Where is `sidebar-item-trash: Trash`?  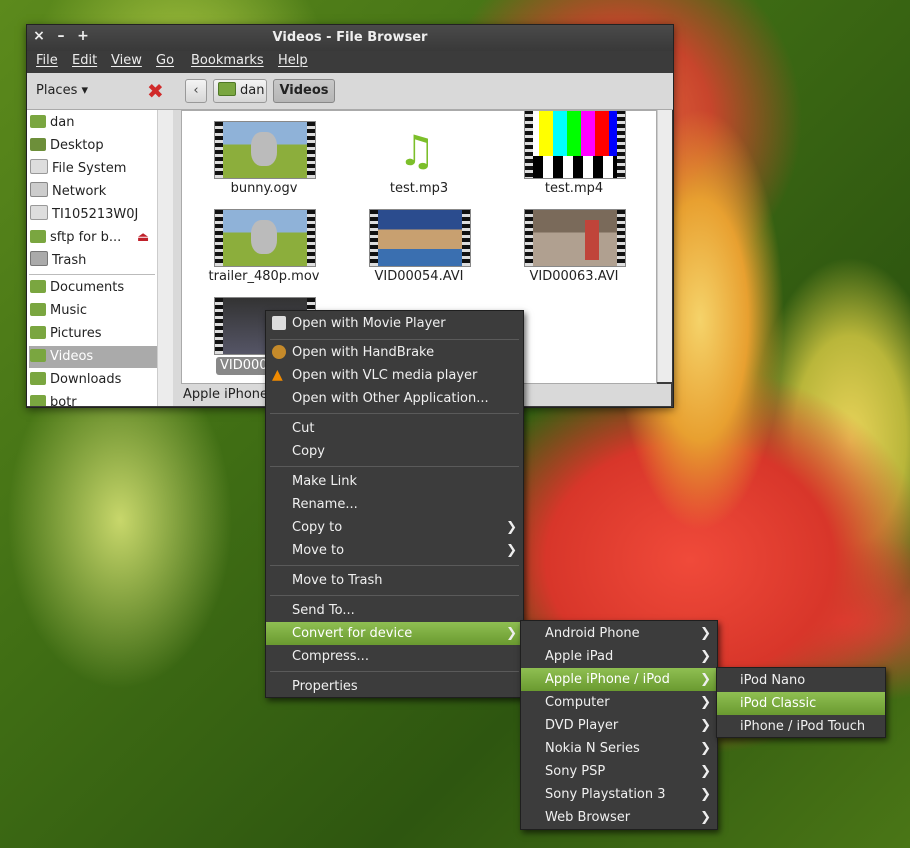
sidebar-item-trash: Trash is located at coordinates (93, 261).